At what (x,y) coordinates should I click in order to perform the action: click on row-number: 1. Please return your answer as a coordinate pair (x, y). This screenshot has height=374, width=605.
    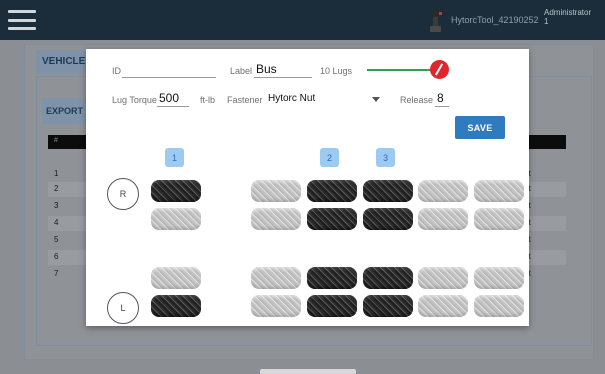
    Looking at the image, I should click on (56, 173).